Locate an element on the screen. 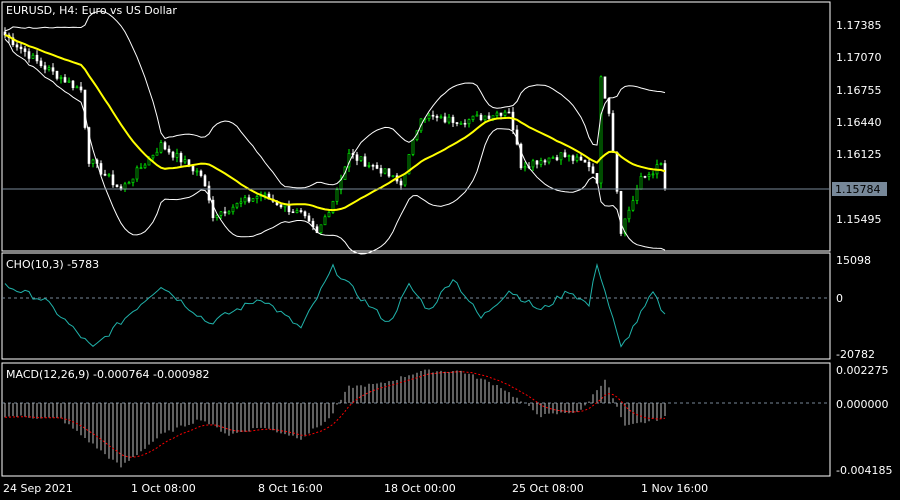 Image resolution: width=900 pixels, height=500 pixels. price-tick: 1.15495 is located at coordinates (859, 219).